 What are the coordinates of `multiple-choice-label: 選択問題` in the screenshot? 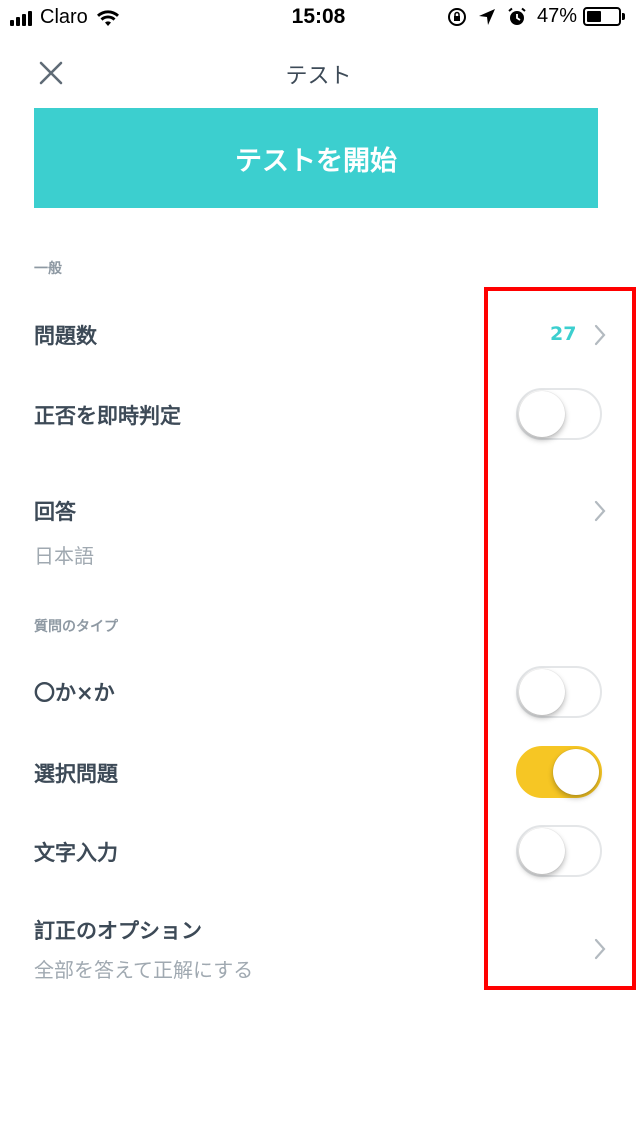 It's located at (76, 774).